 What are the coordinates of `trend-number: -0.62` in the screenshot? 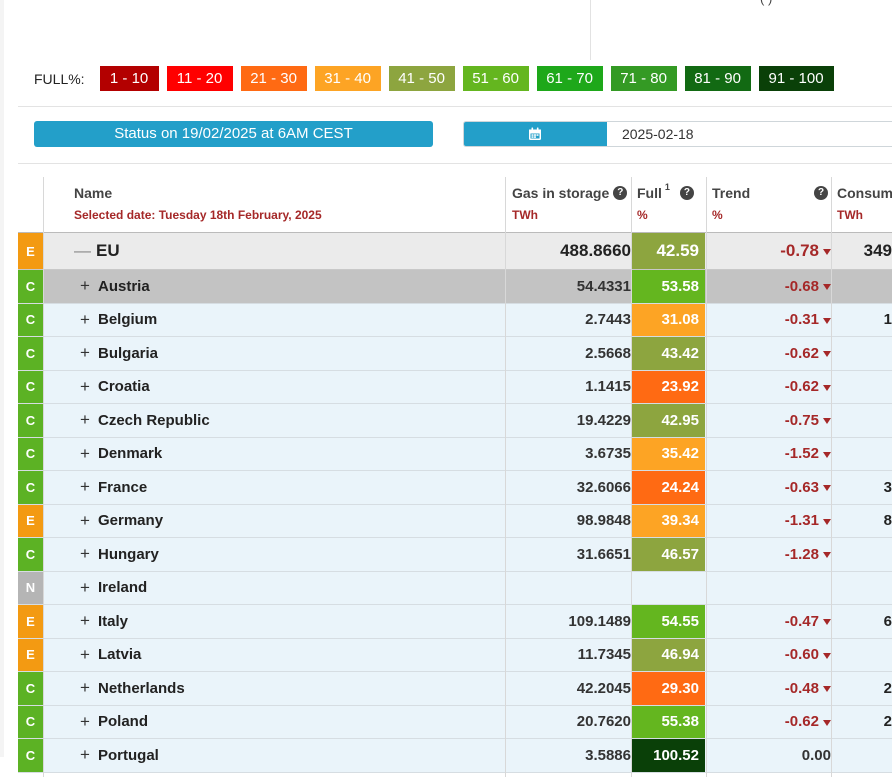 It's located at (801, 387).